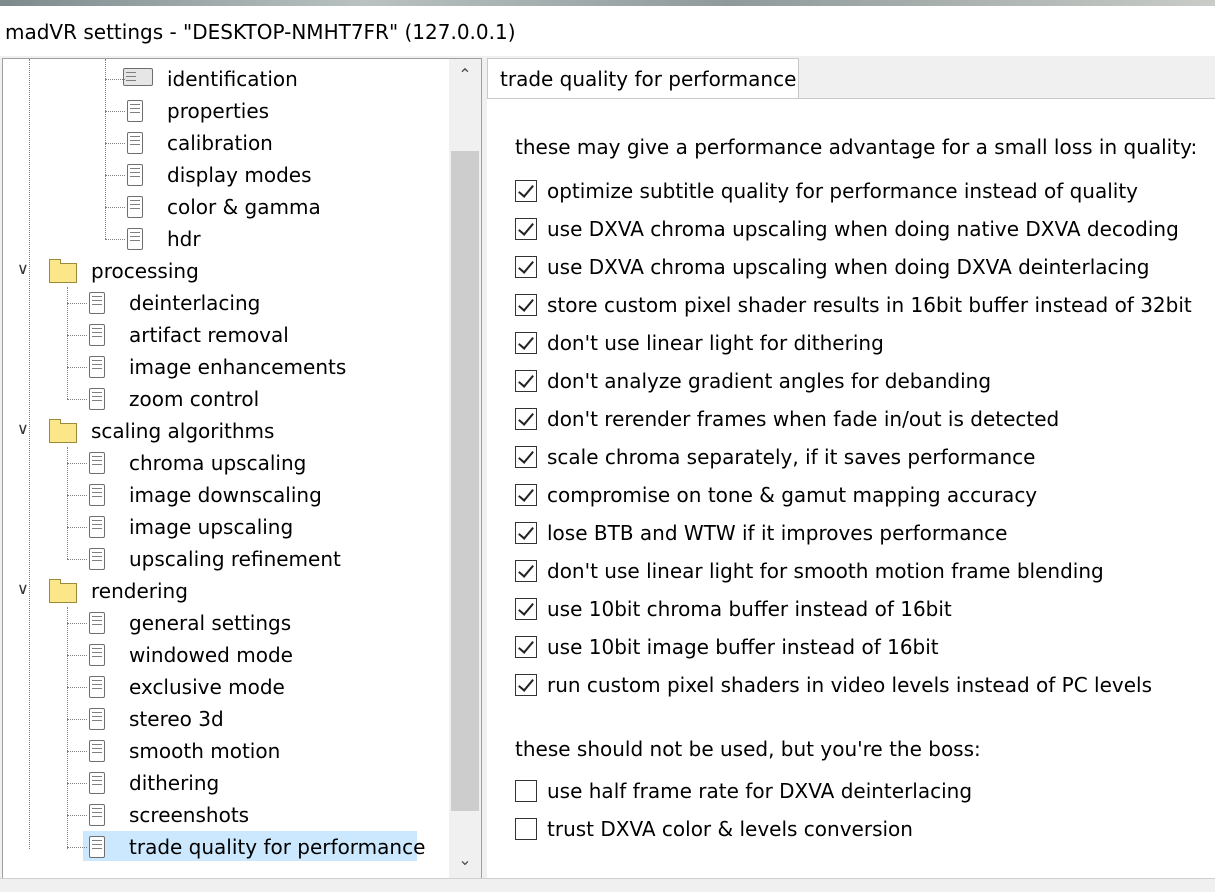 Image resolution: width=1215 pixels, height=892 pixels. What do you see at coordinates (225, 527) in the screenshot?
I see `tree-item: image upscaling` at bounding box center [225, 527].